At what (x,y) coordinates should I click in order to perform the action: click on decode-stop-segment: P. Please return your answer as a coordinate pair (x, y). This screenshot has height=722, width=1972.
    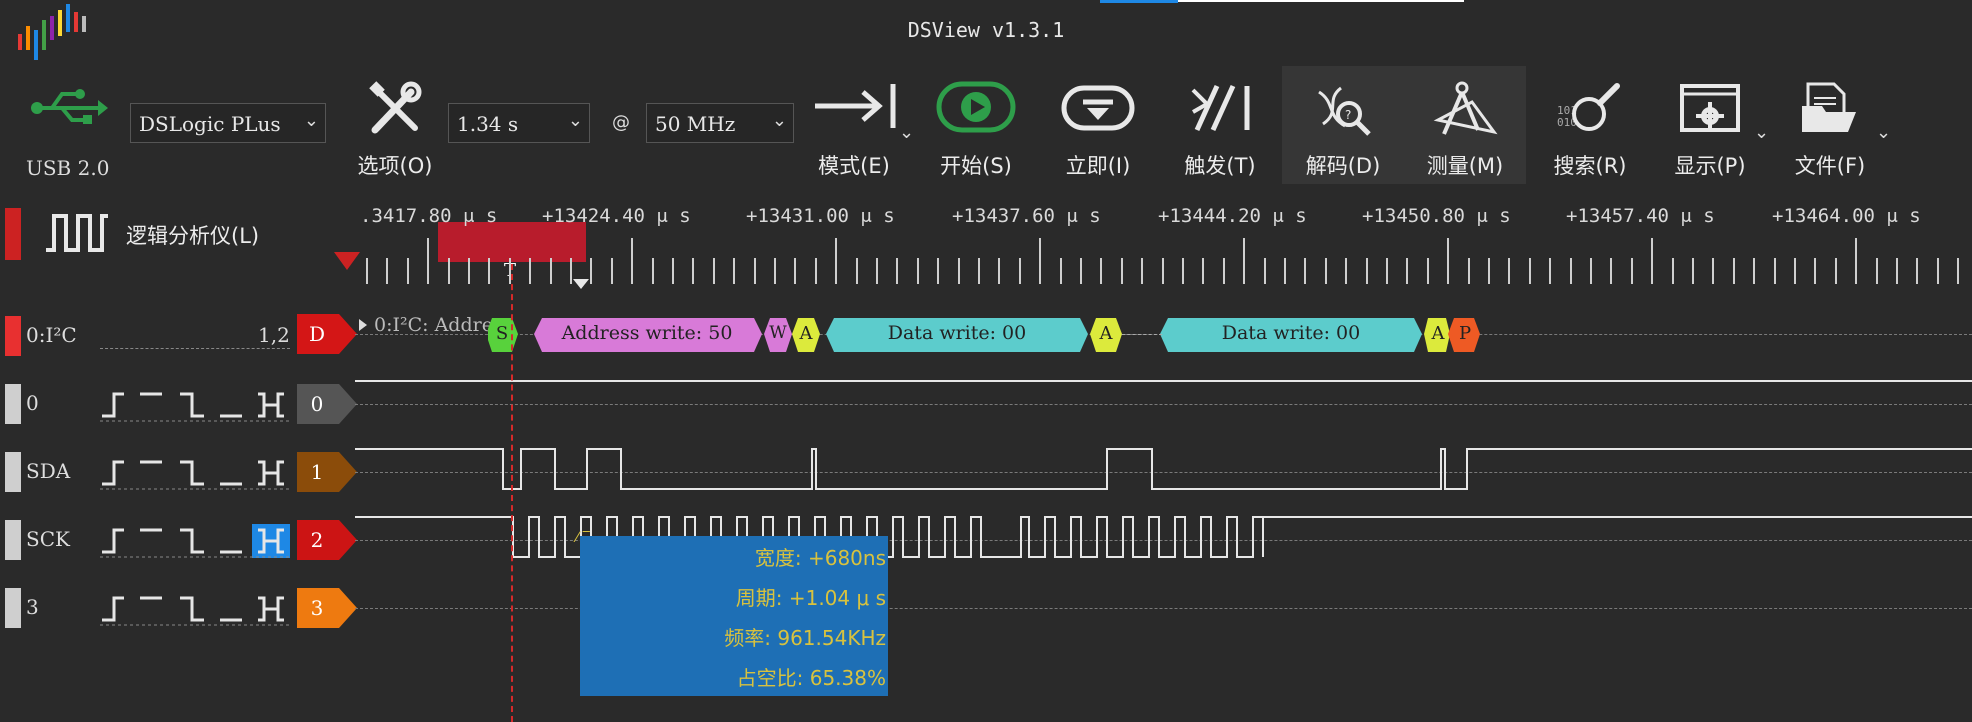
    Looking at the image, I should click on (1465, 333).